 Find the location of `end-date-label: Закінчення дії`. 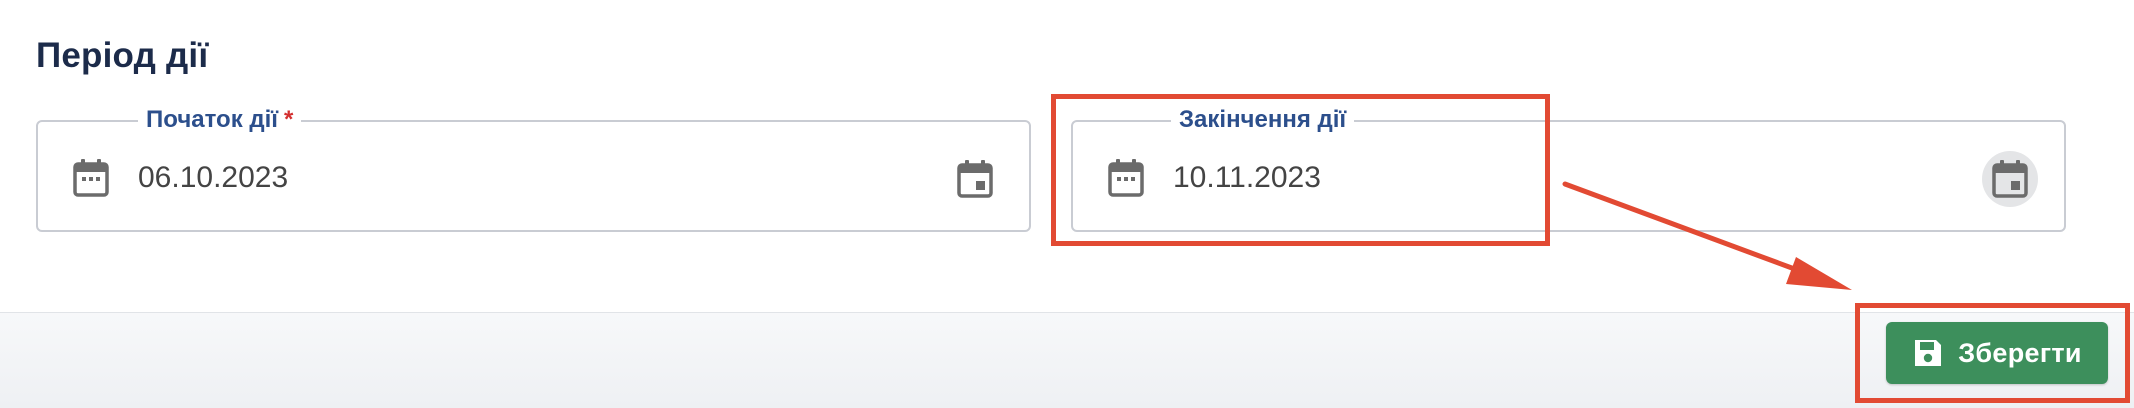

end-date-label: Закінчення дії is located at coordinates (1263, 120).